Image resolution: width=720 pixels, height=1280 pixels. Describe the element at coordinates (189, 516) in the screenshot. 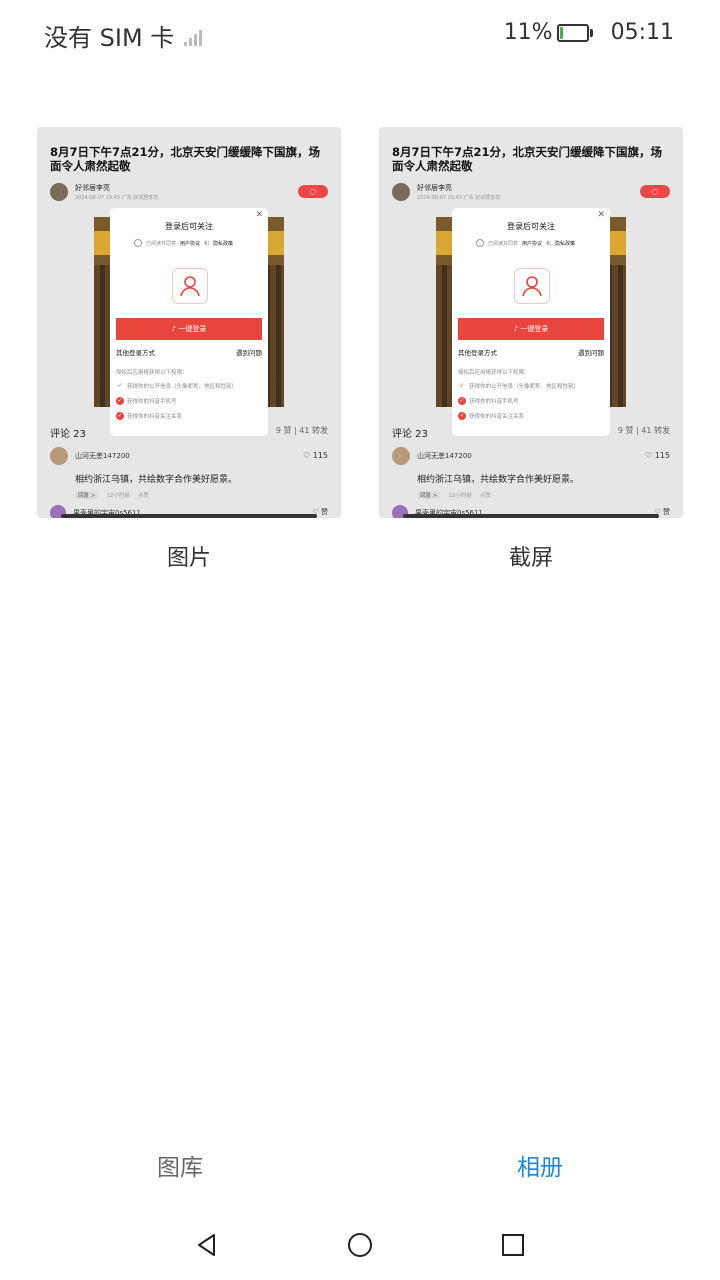

I see `thumb-home-indicator` at that location.